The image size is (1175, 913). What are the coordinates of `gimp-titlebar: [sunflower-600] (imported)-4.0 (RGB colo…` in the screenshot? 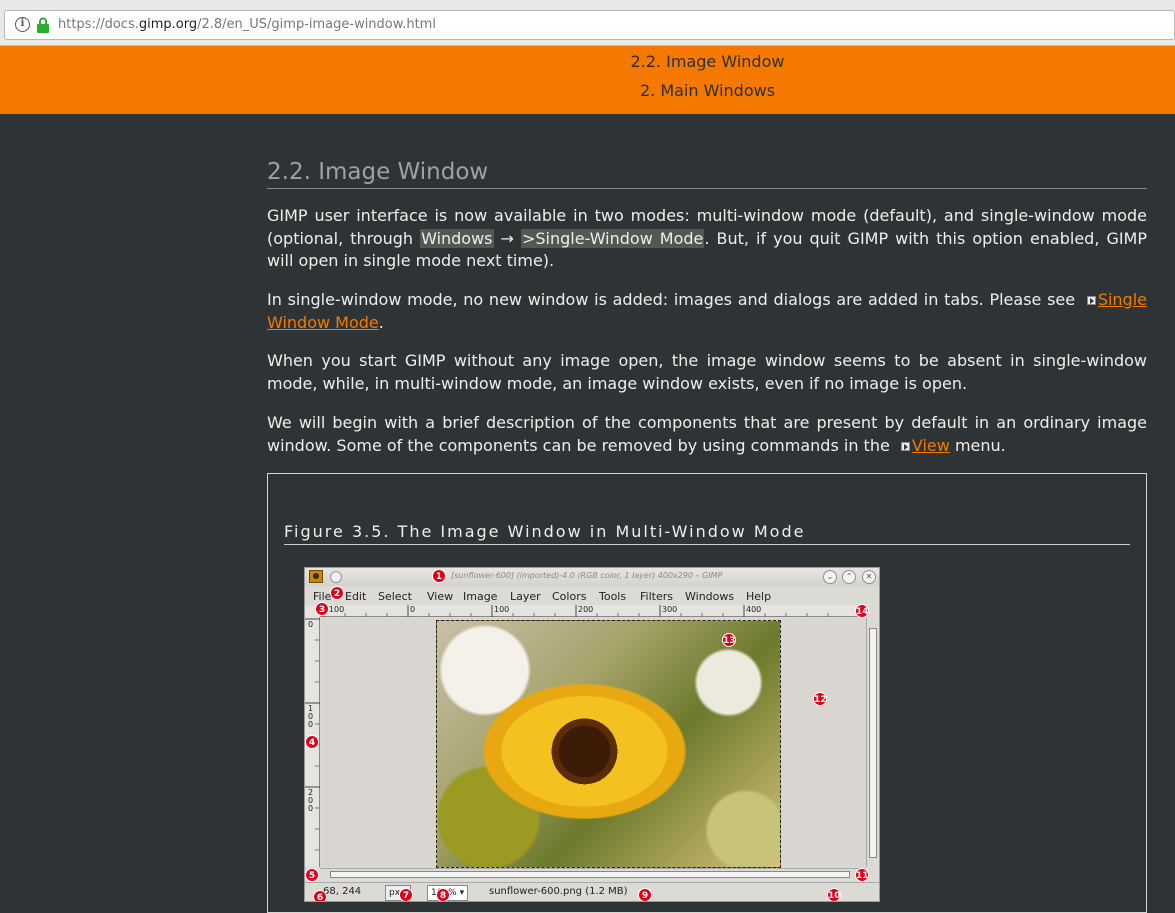 It's located at (592, 577).